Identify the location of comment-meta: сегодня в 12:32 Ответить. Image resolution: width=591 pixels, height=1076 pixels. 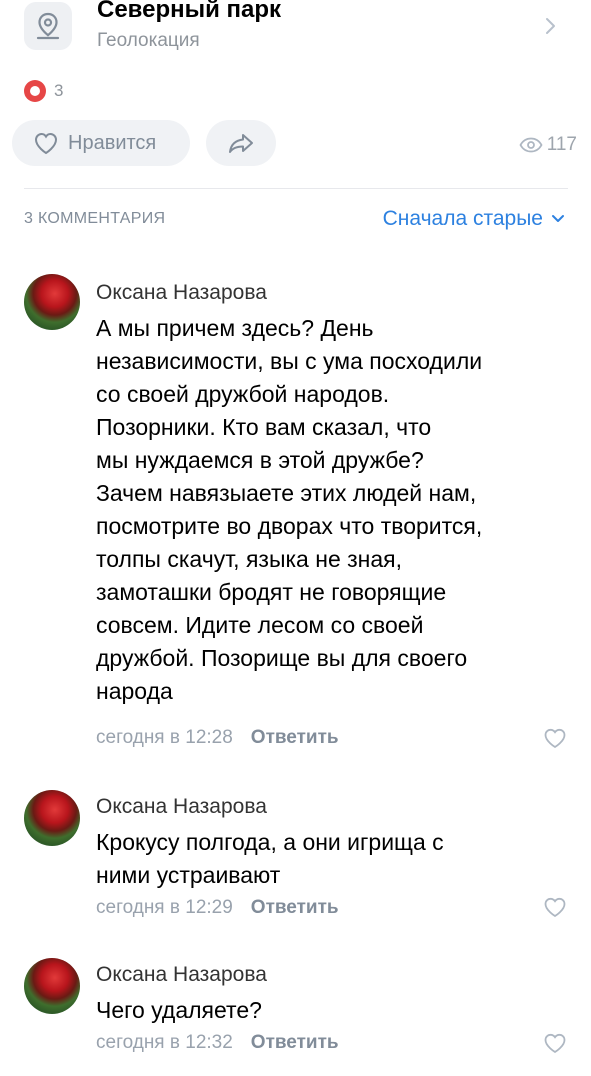
(217, 1043).